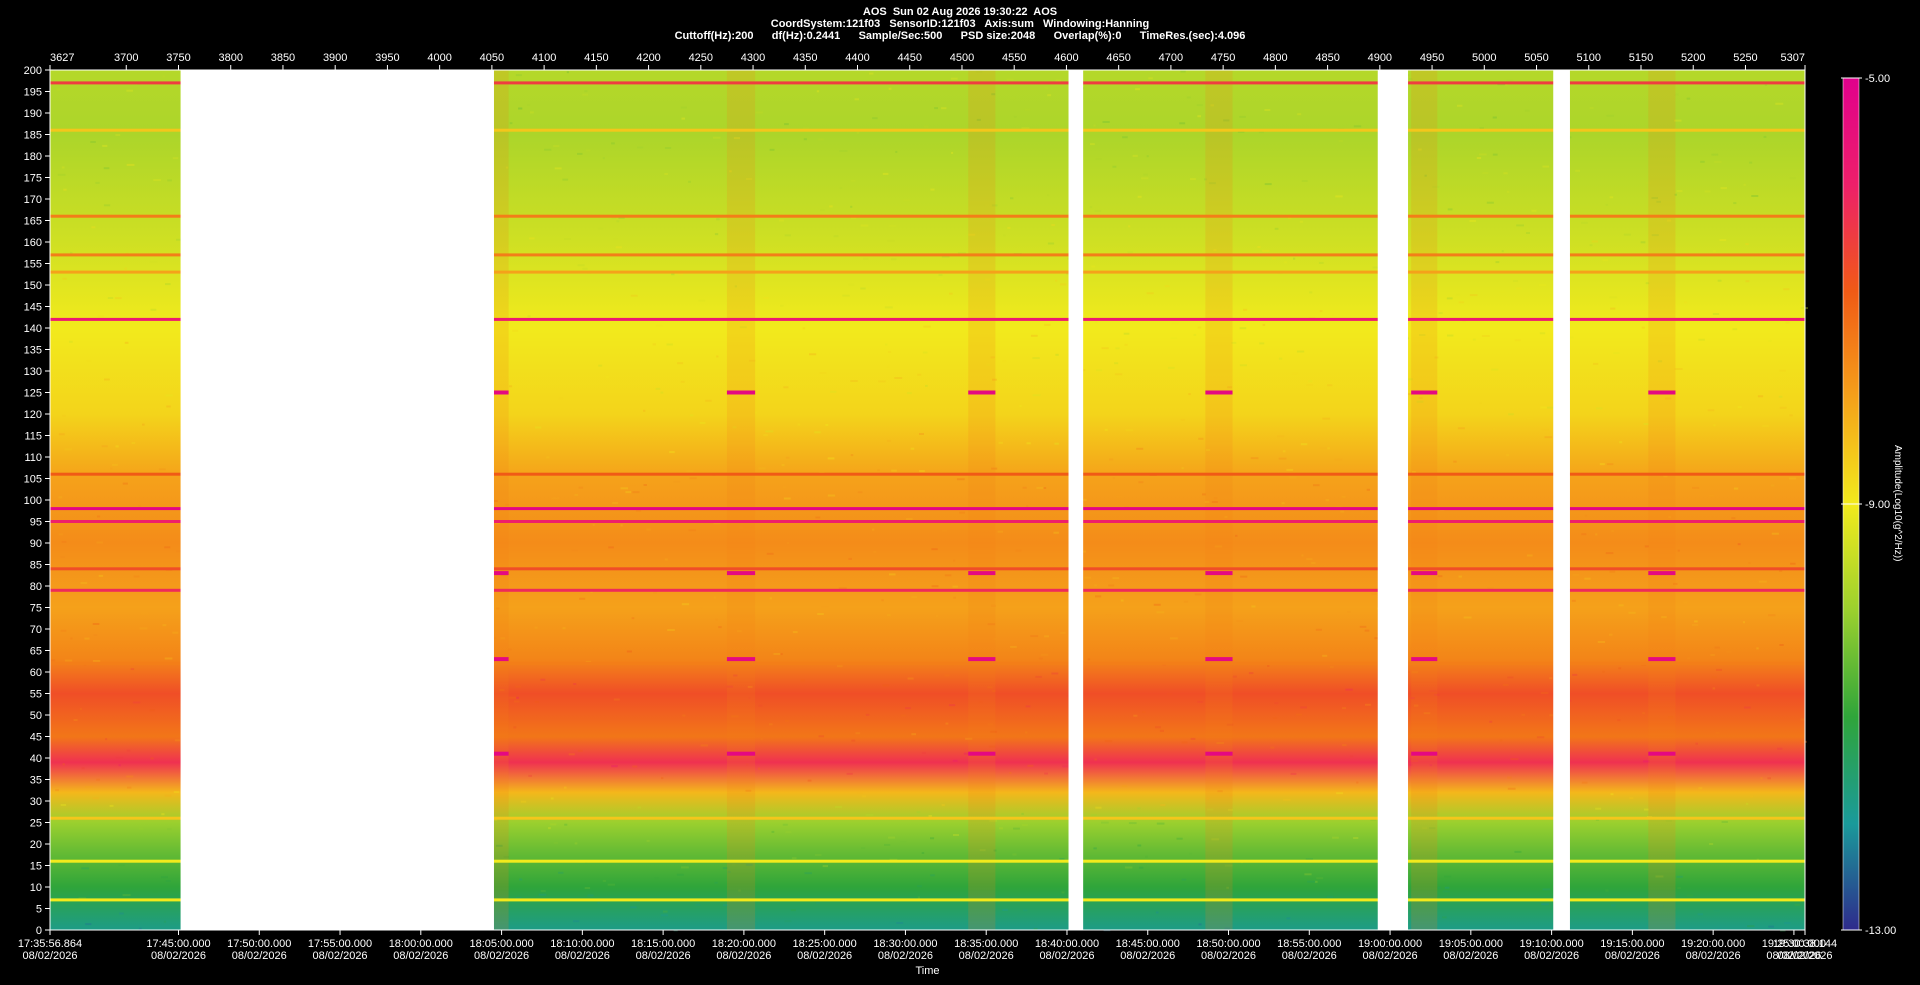  Describe the element at coordinates (741, 500) in the screenshot. I see `event-column` at that location.